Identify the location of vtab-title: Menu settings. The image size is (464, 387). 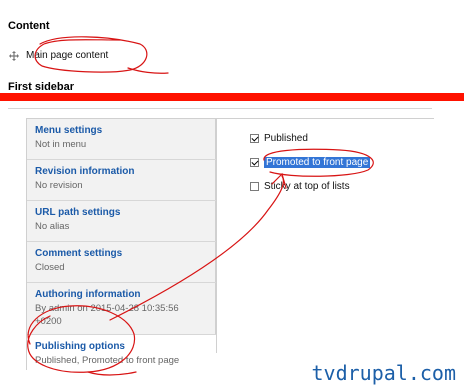
(126, 130).